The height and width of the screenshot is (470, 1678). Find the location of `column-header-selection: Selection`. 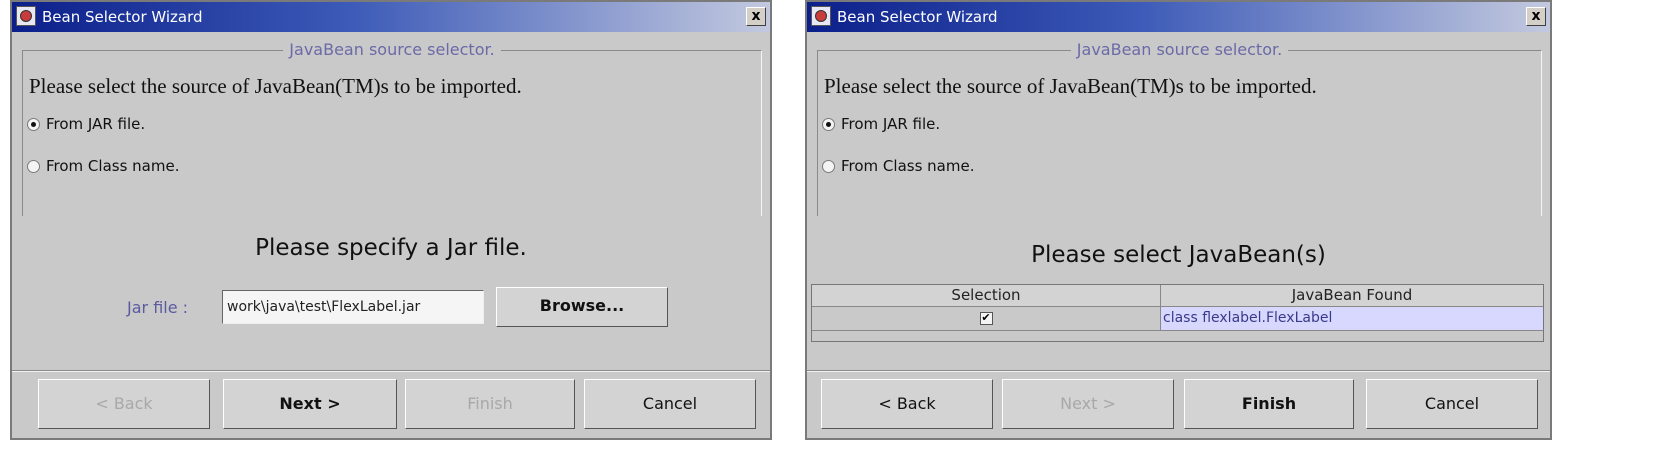

column-header-selection: Selection is located at coordinates (986, 296).